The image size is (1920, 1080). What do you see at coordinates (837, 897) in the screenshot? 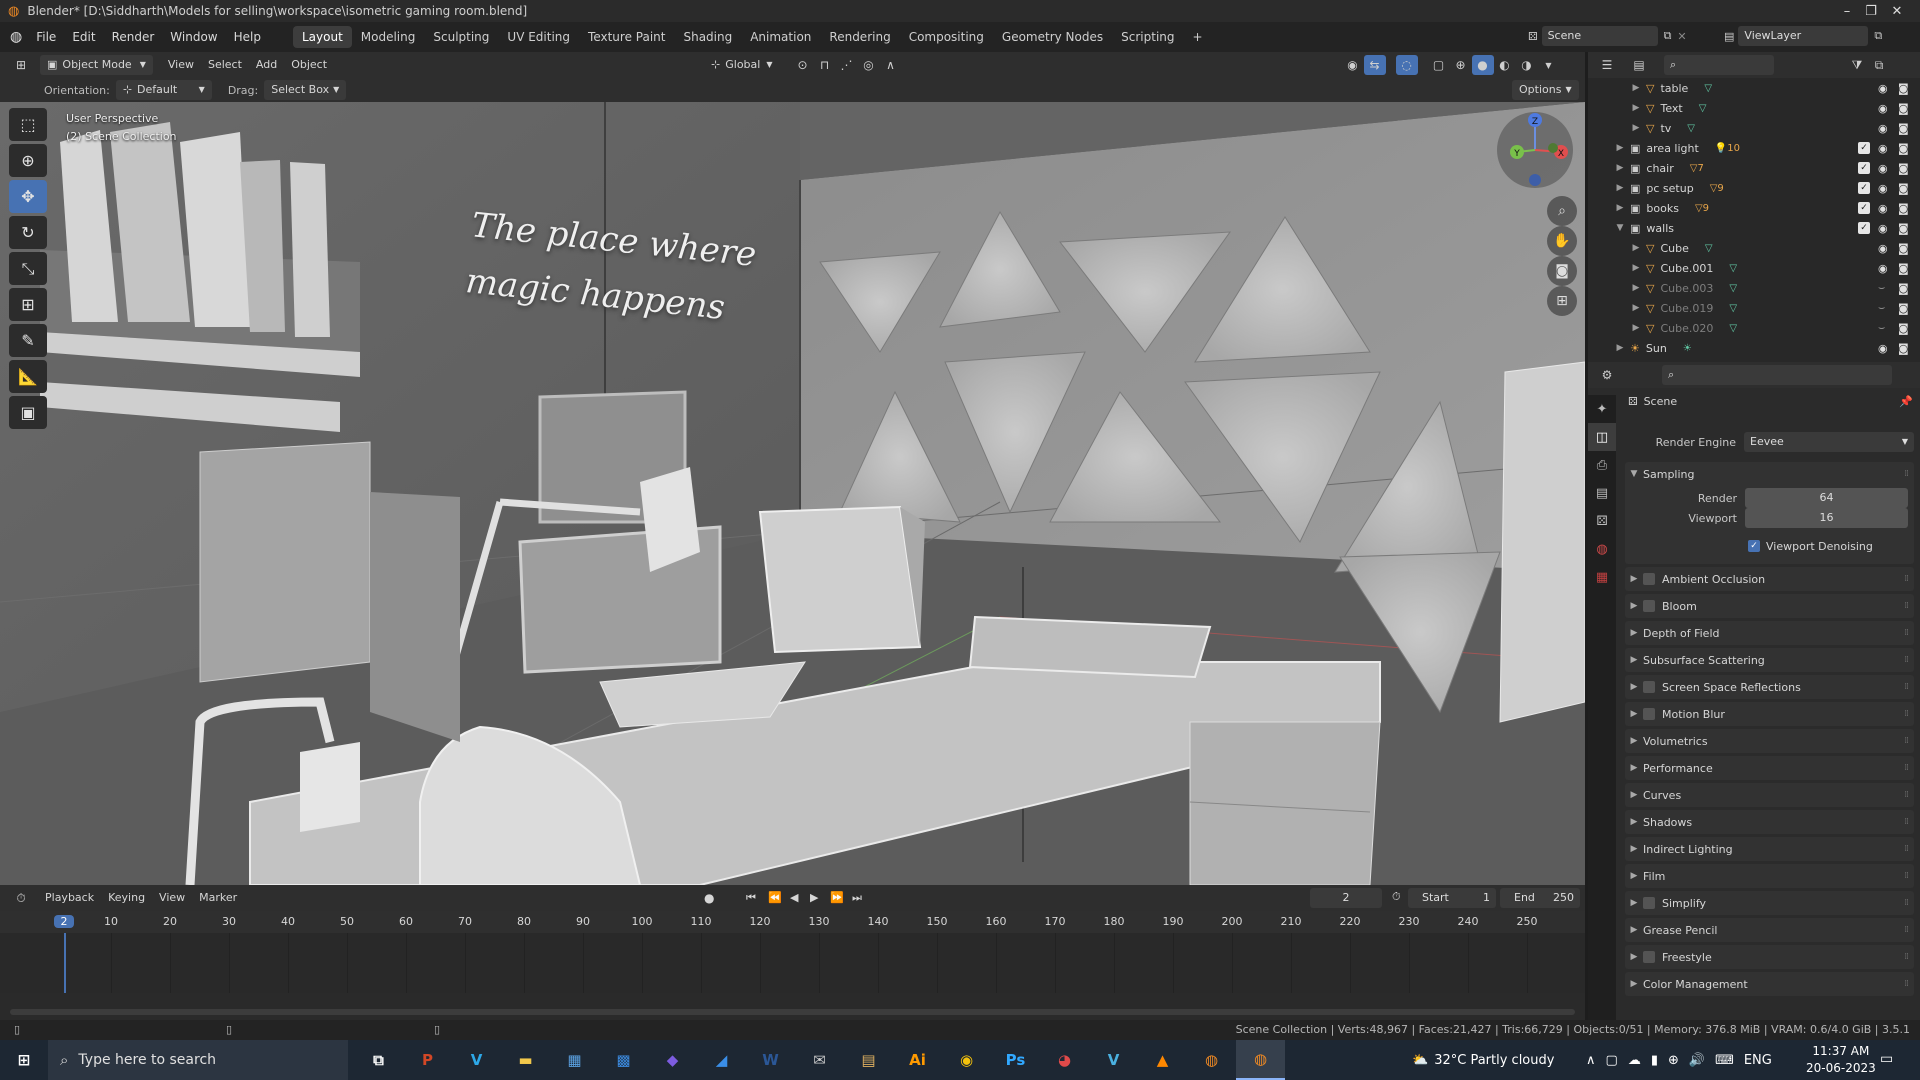
I see `next-keyframe-icon: ⏩` at bounding box center [837, 897].